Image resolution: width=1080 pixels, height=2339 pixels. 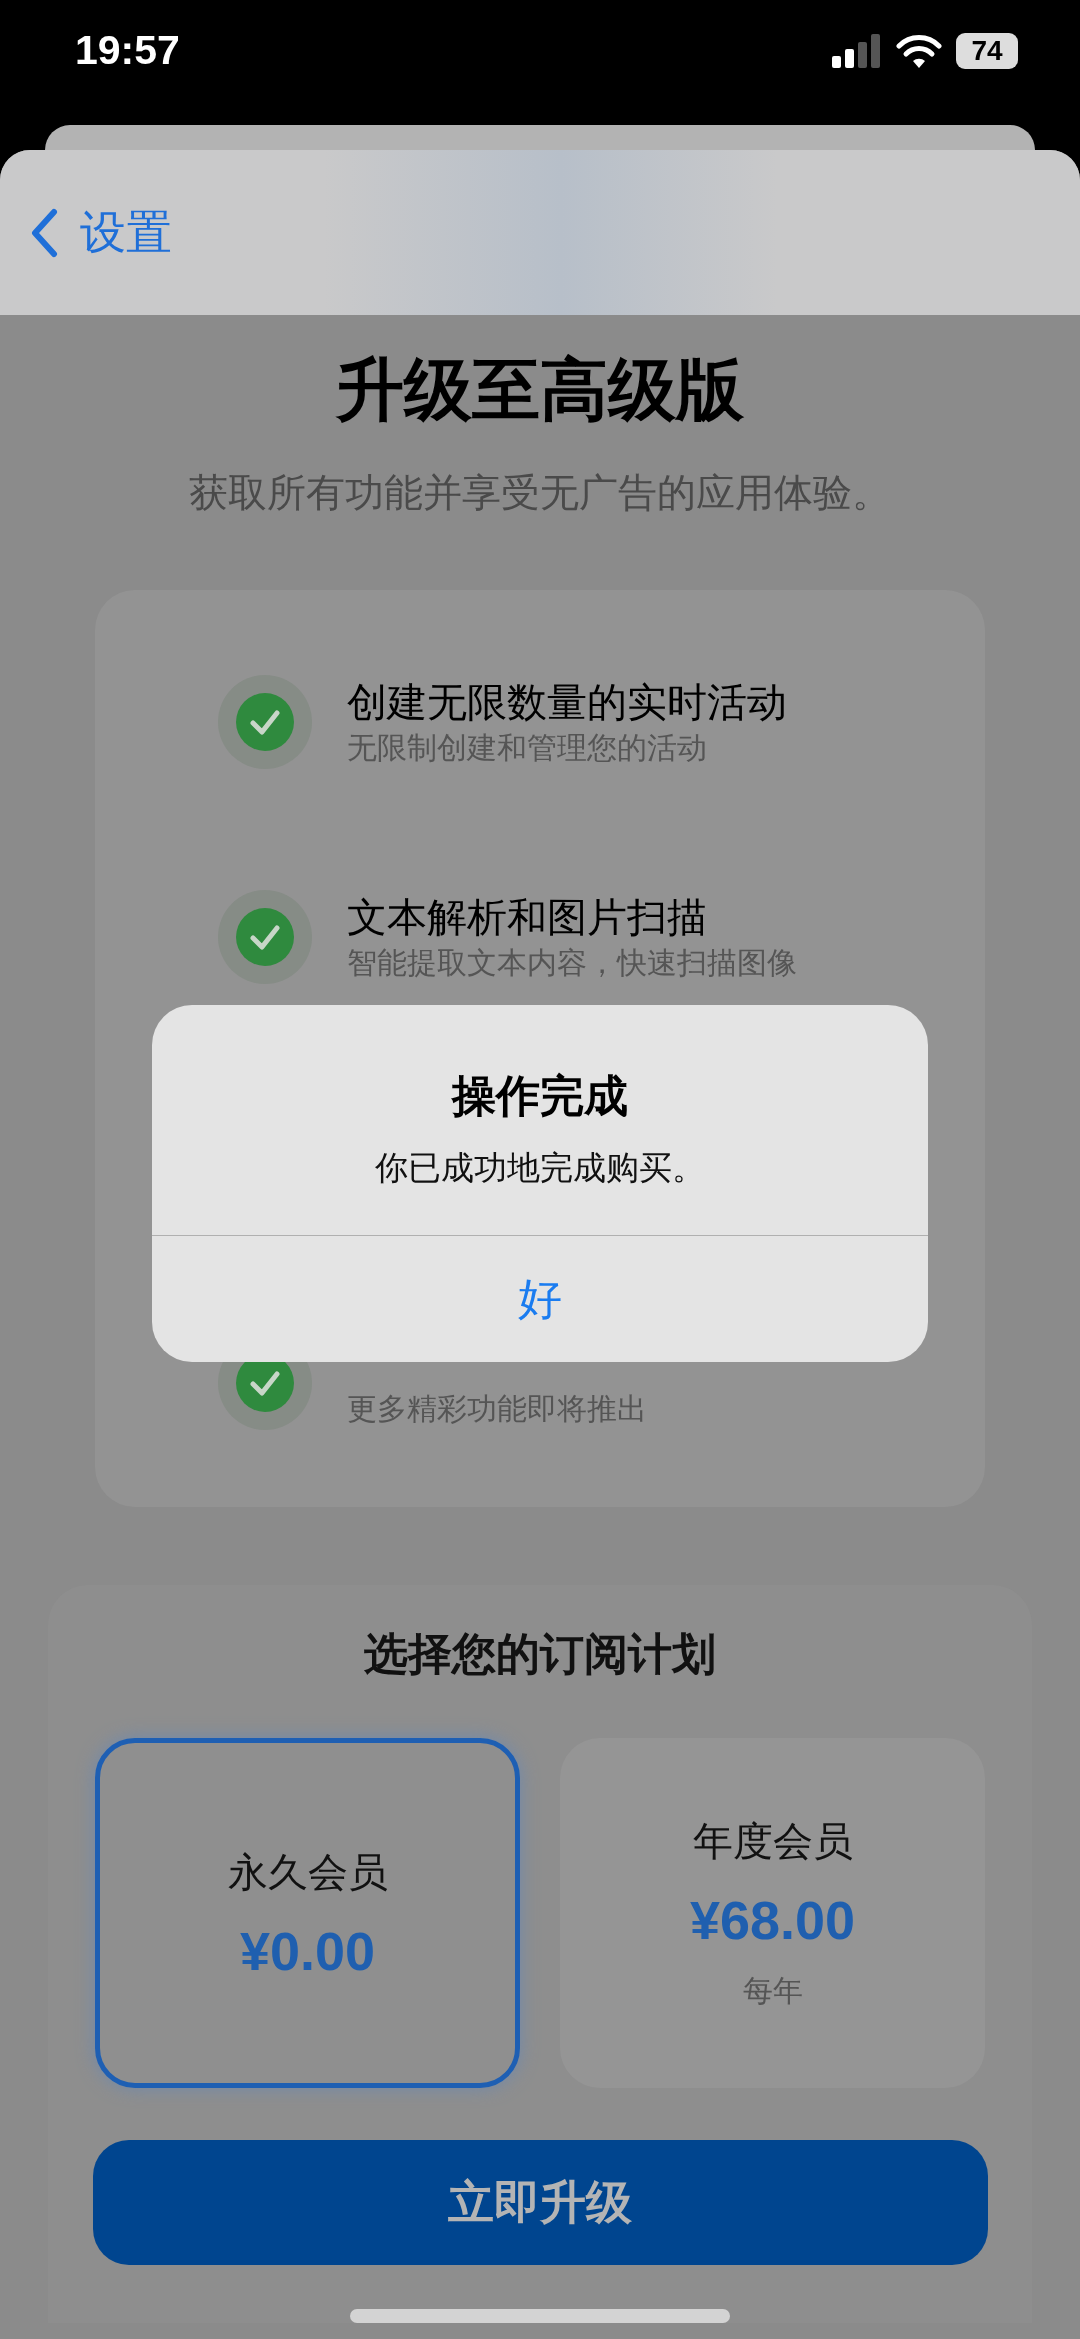 What do you see at coordinates (527, 916) in the screenshot?
I see `feature-title: 文本解析和图片扫描` at bounding box center [527, 916].